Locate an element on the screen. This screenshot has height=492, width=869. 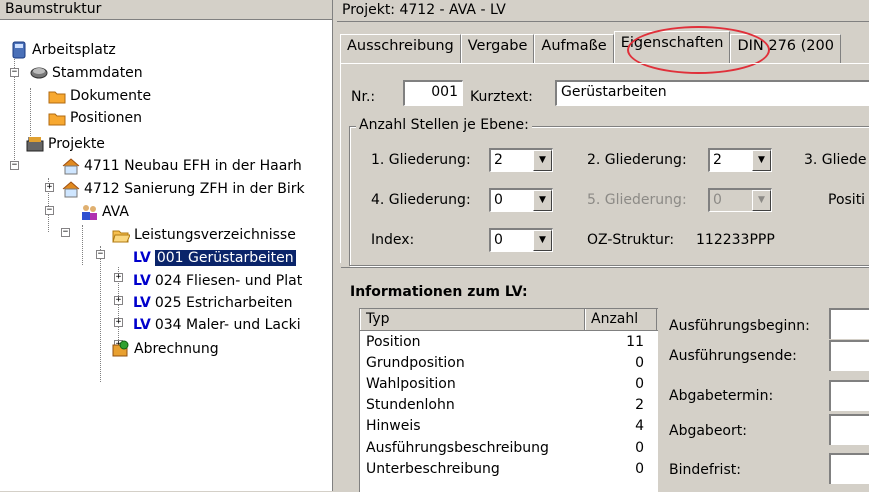
kurztext-label: Kurztext: is located at coordinates (501, 97).